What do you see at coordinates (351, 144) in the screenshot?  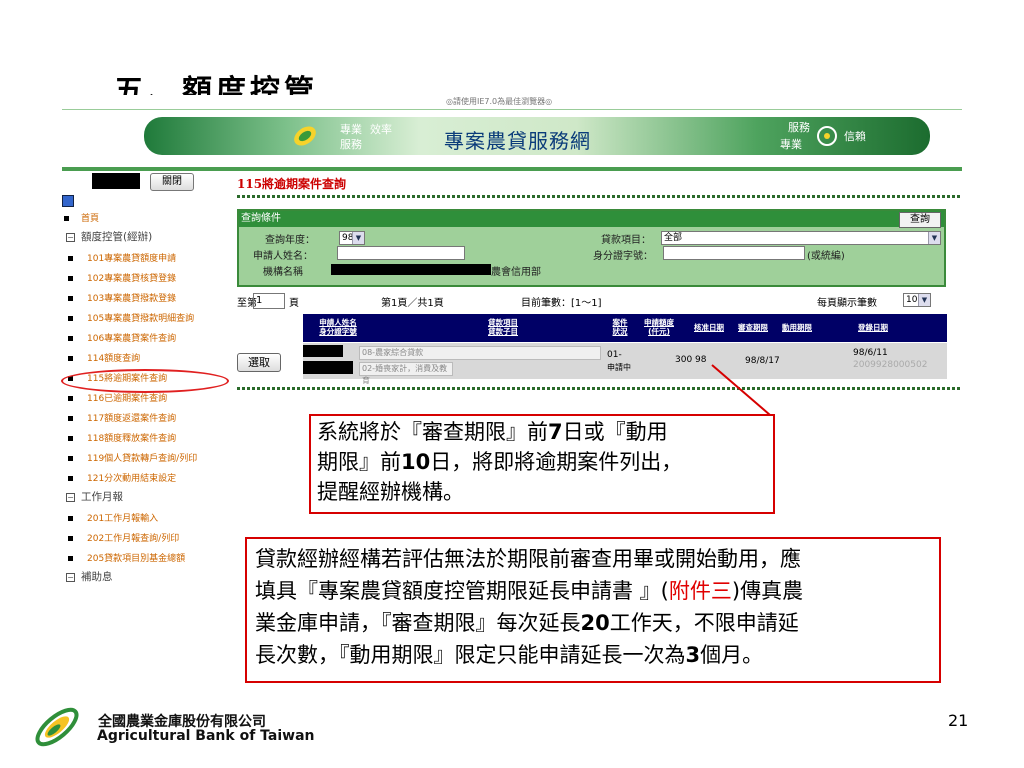 I see `banner-slogan-2: 服務` at bounding box center [351, 144].